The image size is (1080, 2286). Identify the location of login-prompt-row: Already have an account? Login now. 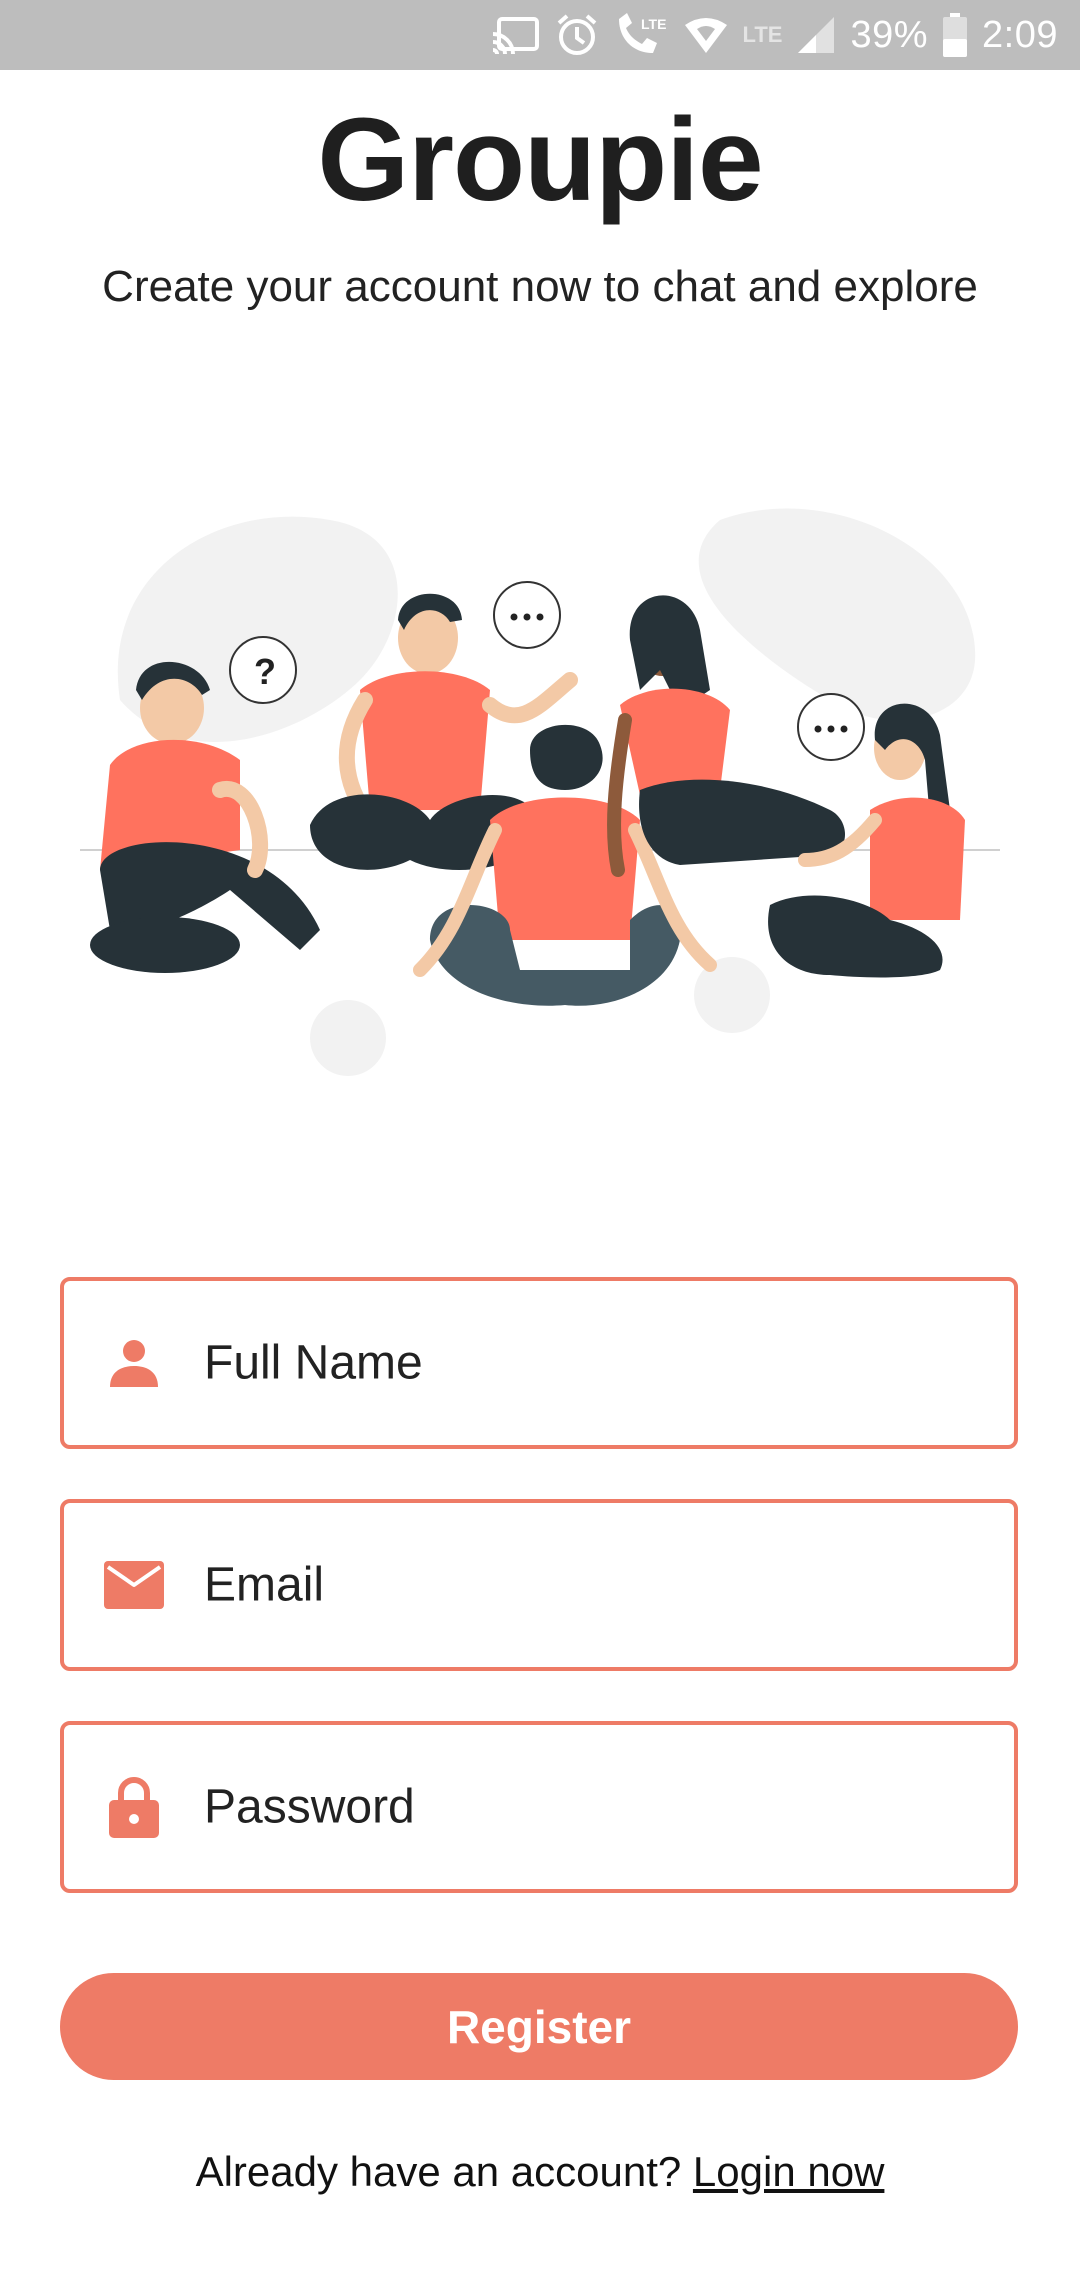
(540, 2172).